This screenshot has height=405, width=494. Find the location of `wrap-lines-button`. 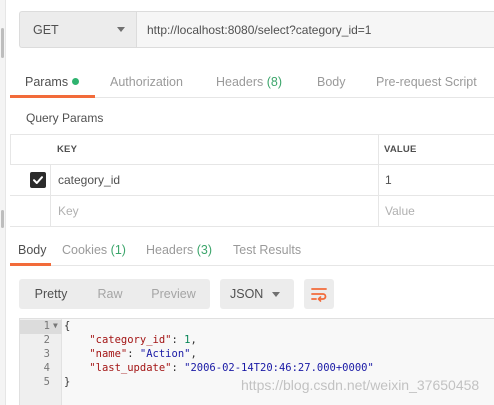

wrap-lines-button is located at coordinates (319, 294).